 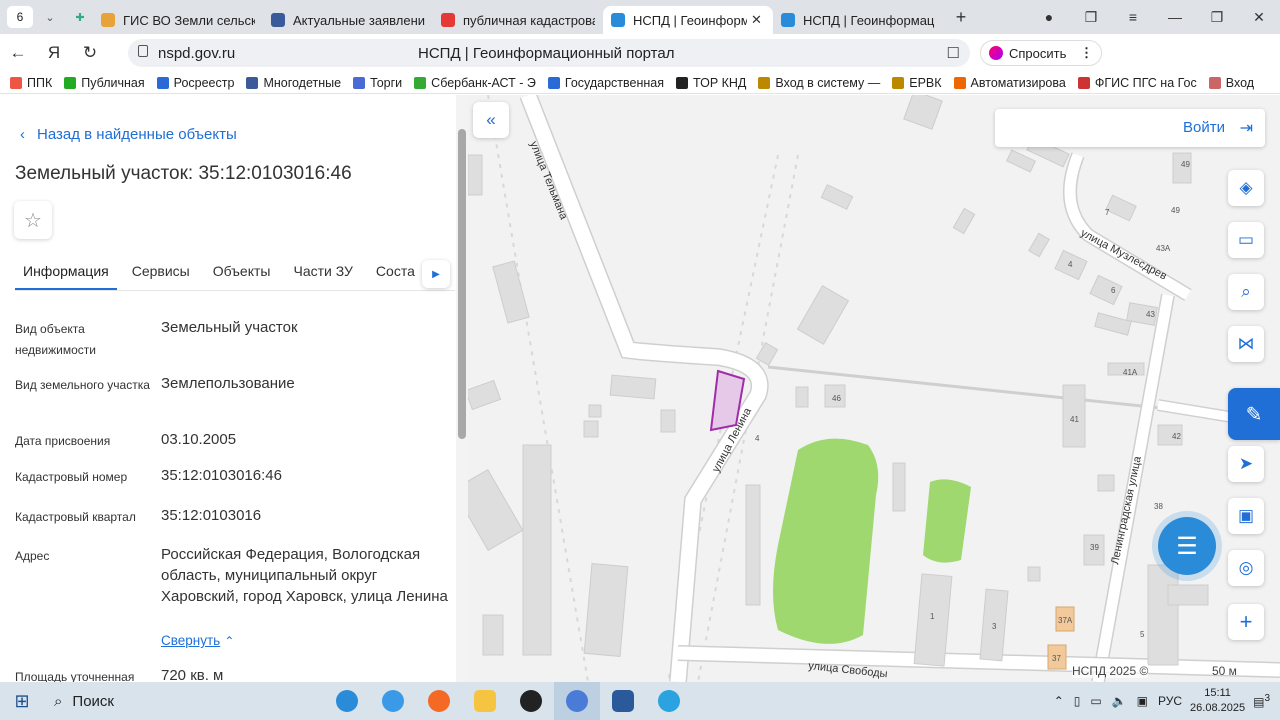 I want to click on picture-in-picture-icon: ▣, so click(x=1246, y=516).